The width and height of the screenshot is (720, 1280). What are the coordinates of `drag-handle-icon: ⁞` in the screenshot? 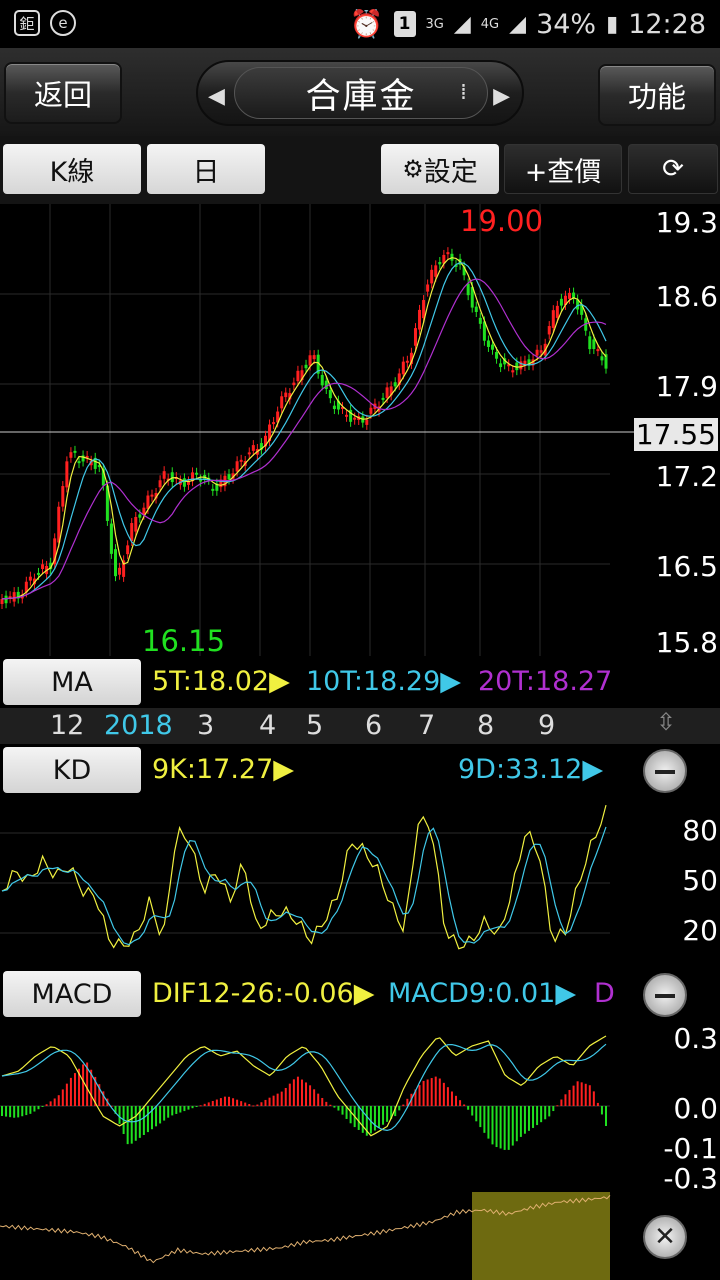 It's located at (463, 92).